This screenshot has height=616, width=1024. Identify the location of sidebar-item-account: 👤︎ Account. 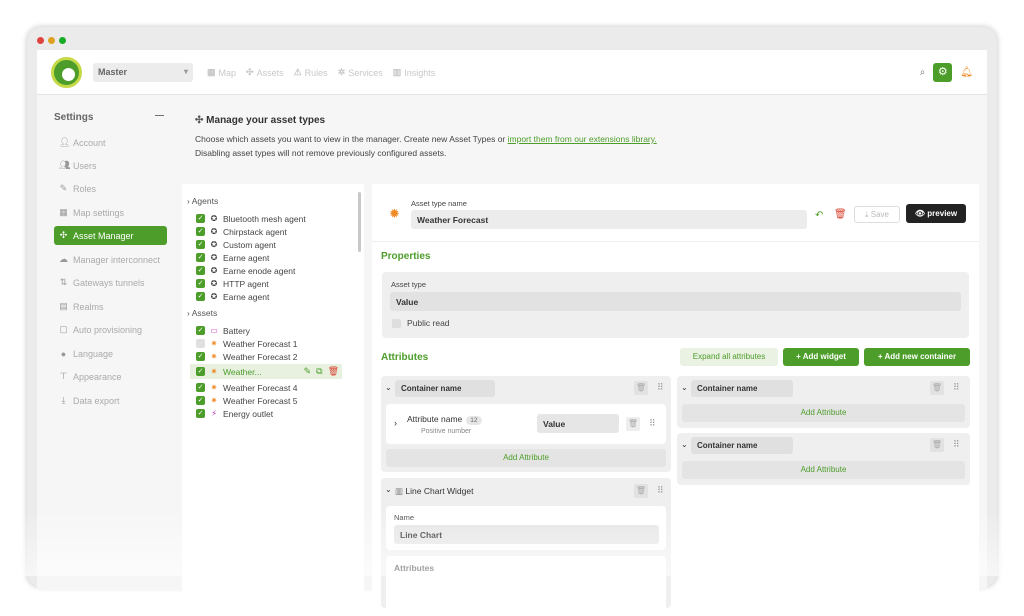
(110, 142).